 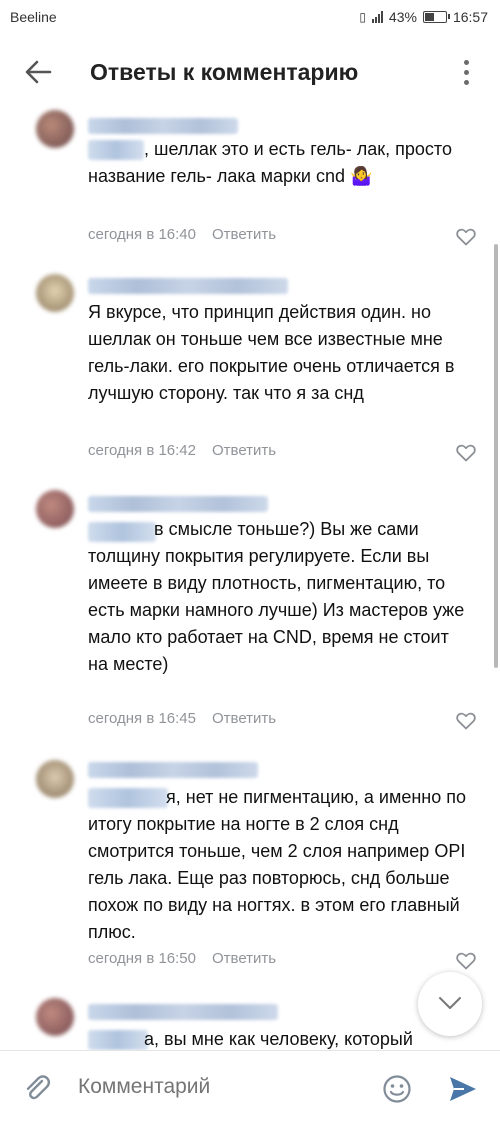 What do you see at coordinates (362, 17) in the screenshot?
I see `vibrate-icon: ▯` at bounding box center [362, 17].